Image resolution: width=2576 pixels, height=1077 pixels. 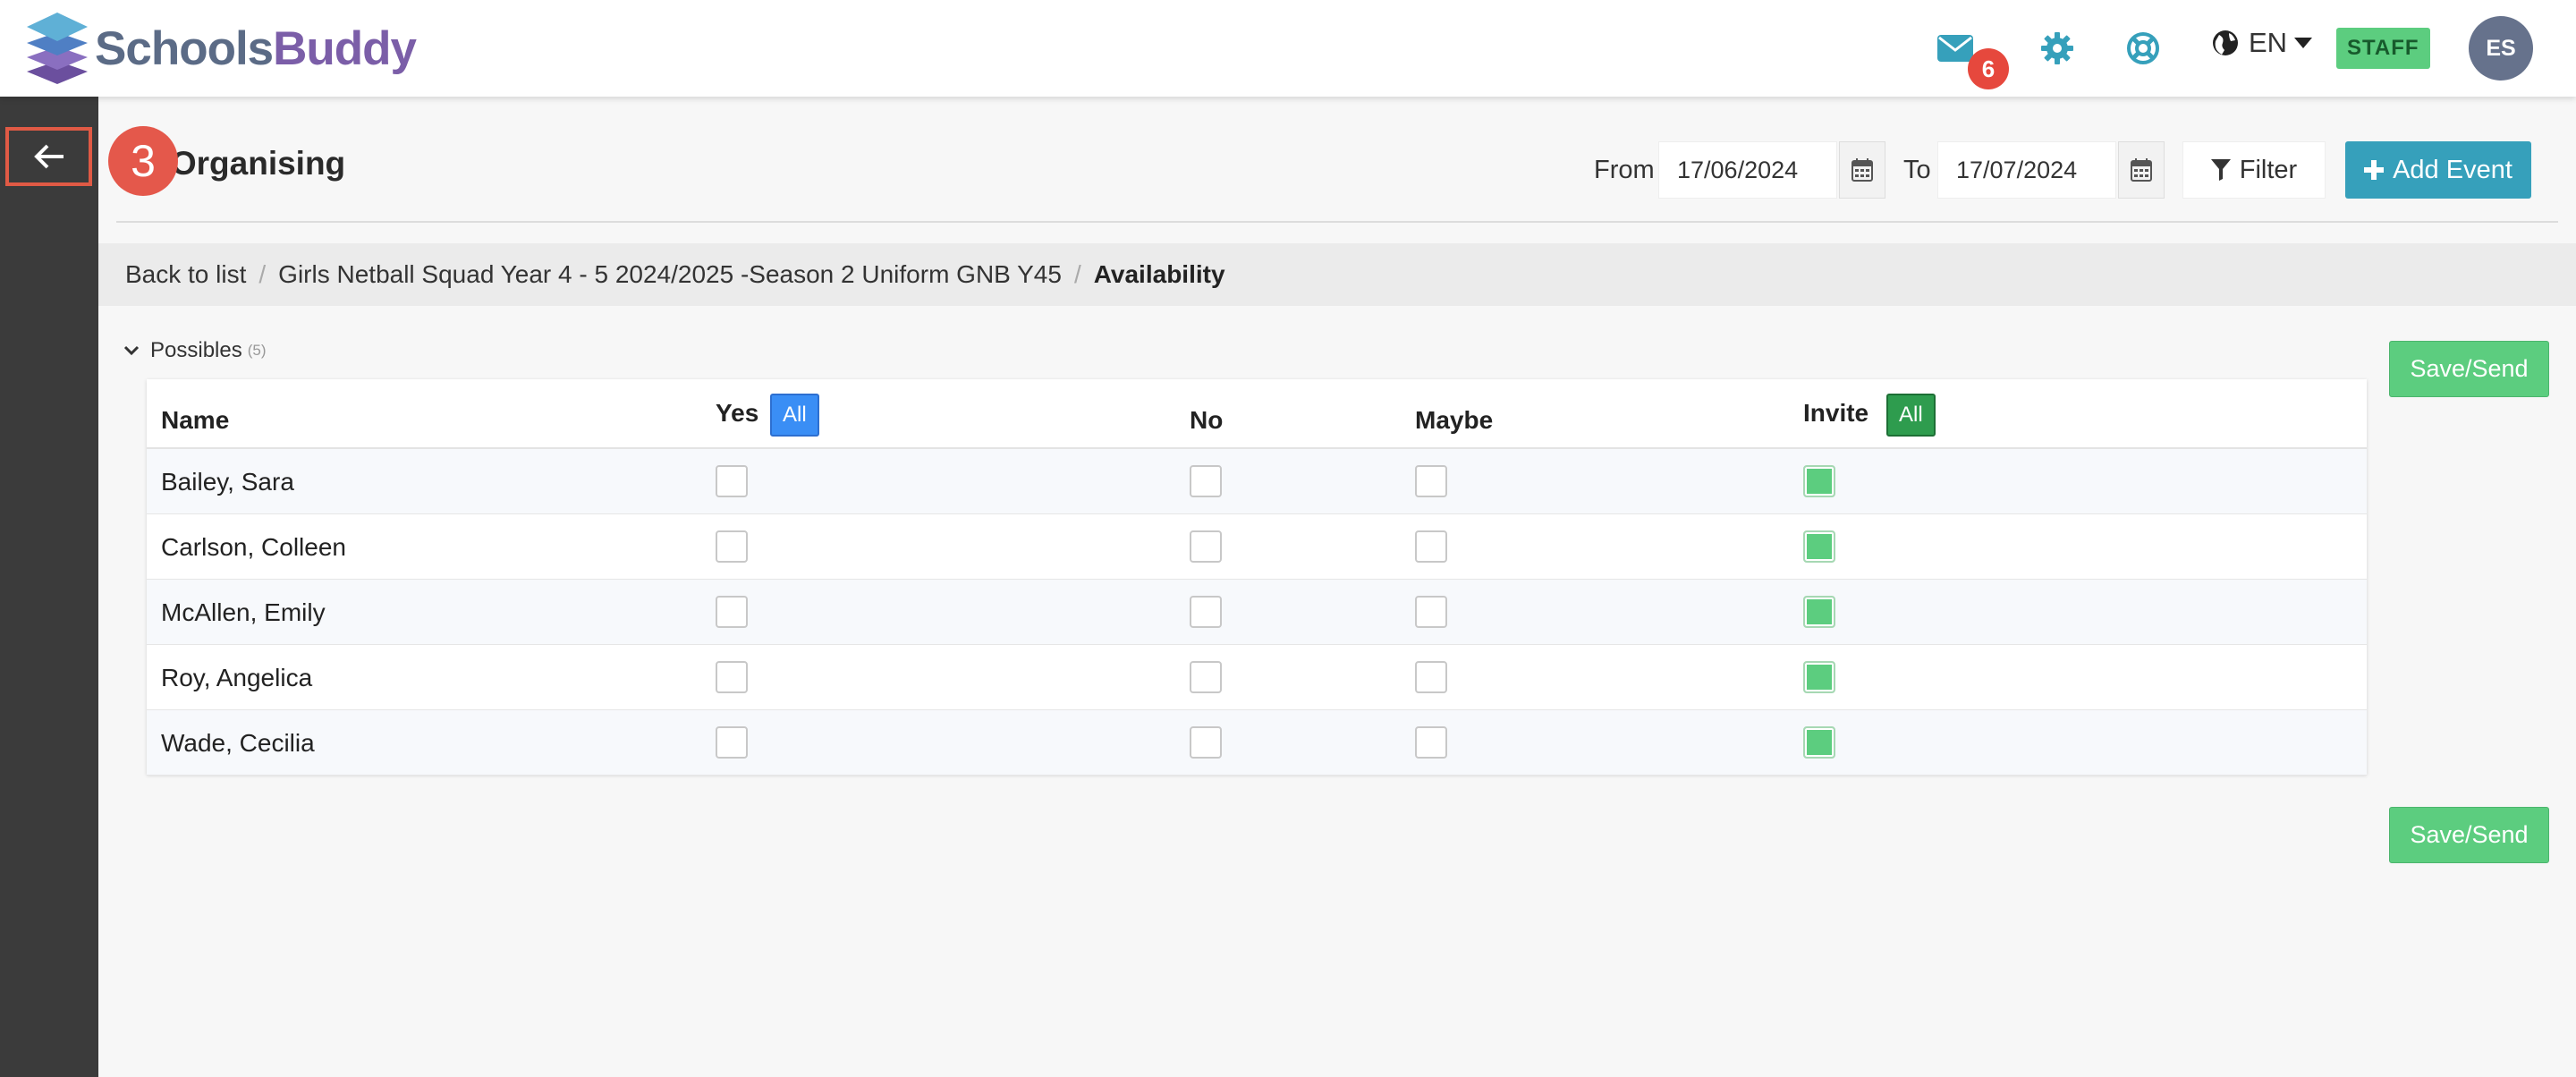 What do you see at coordinates (1454, 420) in the screenshot?
I see `column-header-maybe: Maybe` at bounding box center [1454, 420].